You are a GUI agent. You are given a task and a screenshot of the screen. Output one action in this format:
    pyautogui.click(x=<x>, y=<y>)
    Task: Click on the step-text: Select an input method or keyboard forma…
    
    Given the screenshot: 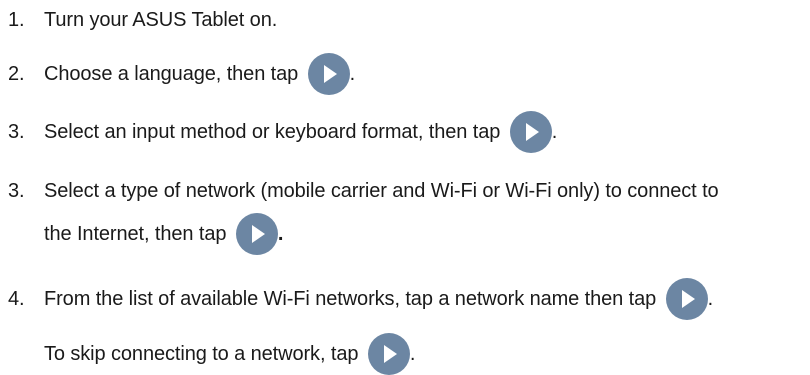 What is the action you would take?
    pyautogui.click(x=272, y=132)
    